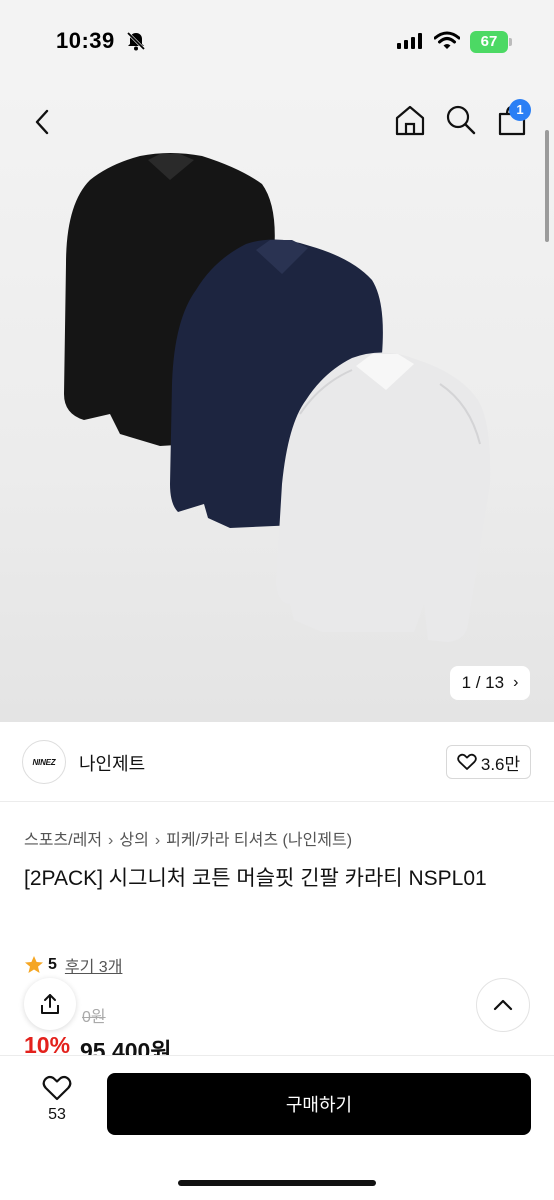 This screenshot has width=554, height=1200. I want to click on share-icon, so click(50, 1004).